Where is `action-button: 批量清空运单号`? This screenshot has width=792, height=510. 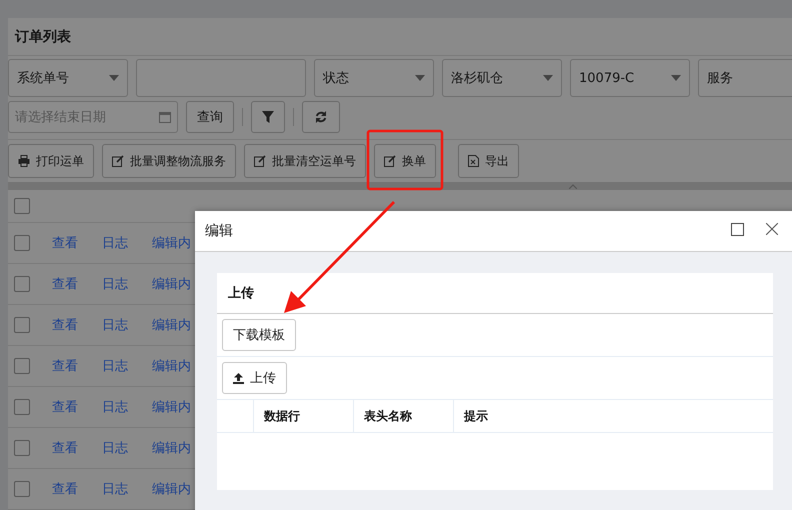
action-button: 批量清空运单号 is located at coordinates (305, 161).